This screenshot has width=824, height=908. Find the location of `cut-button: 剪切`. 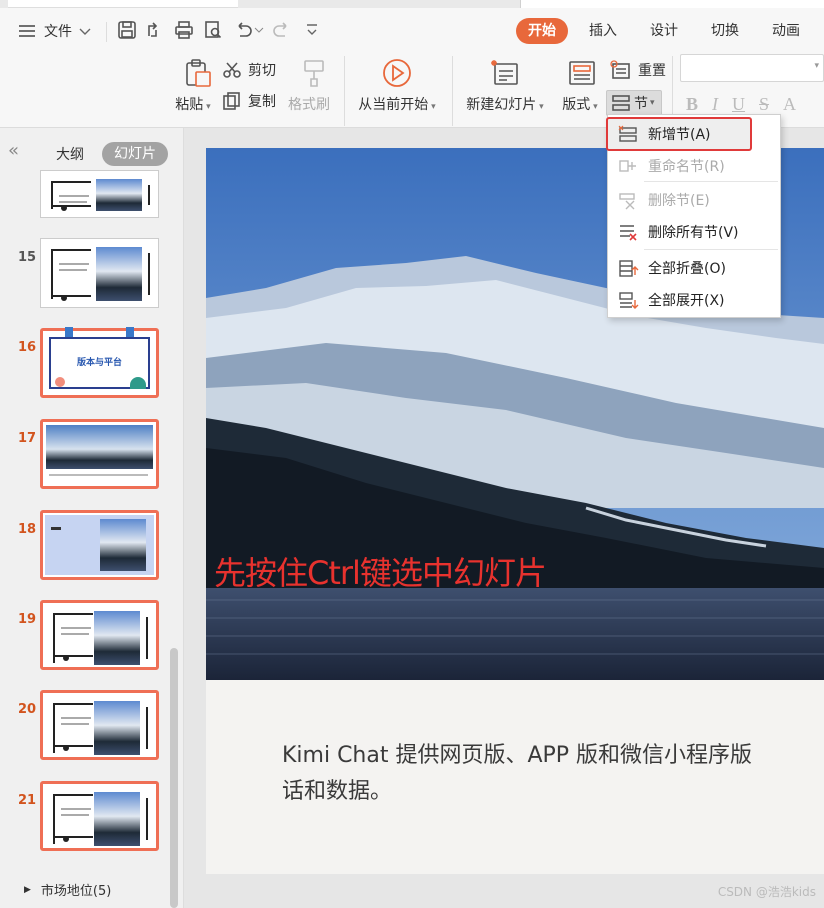

cut-button: 剪切 is located at coordinates (249, 70).